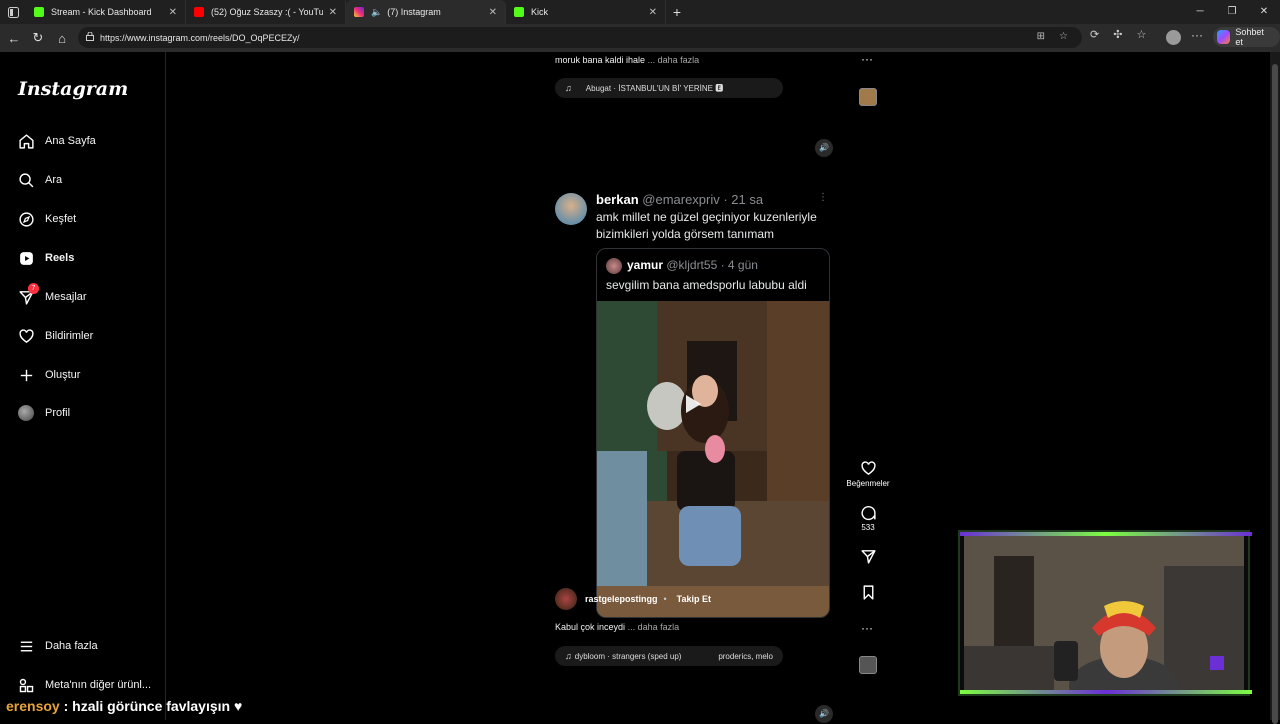 Image resolution: width=1280 pixels, height=724 pixels. Describe the element at coordinates (1063, 36) in the screenshot. I see `favorite-star-icon: ☆` at that location.